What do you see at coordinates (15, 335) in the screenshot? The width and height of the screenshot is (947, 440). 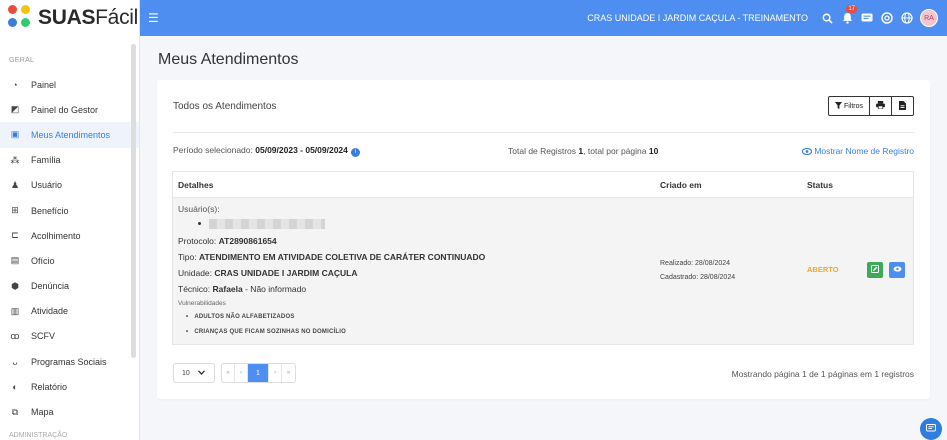 I see `network-icon: ꝏ` at bounding box center [15, 335].